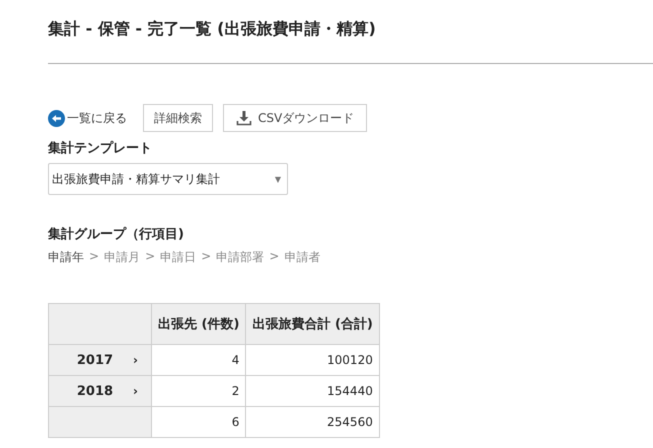 This screenshot has width=653, height=448. Describe the element at coordinates (350, 422) in the screenshot. I see `table-cell: 254560` at that location.